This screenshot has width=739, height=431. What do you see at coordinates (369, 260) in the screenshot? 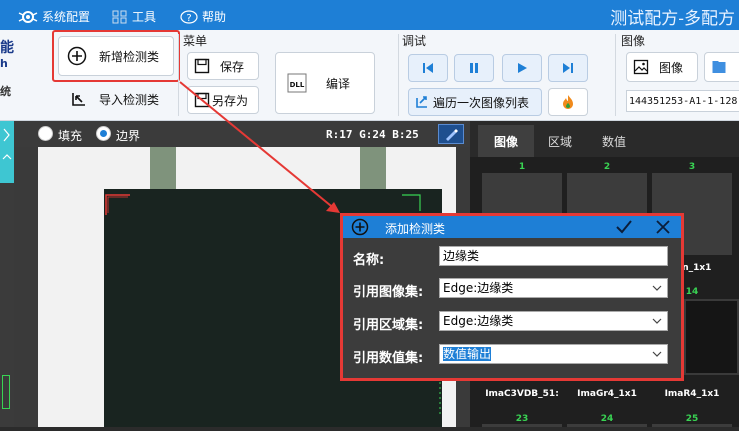
I see `name-label: 名称:` at bounding box center [369, 260].